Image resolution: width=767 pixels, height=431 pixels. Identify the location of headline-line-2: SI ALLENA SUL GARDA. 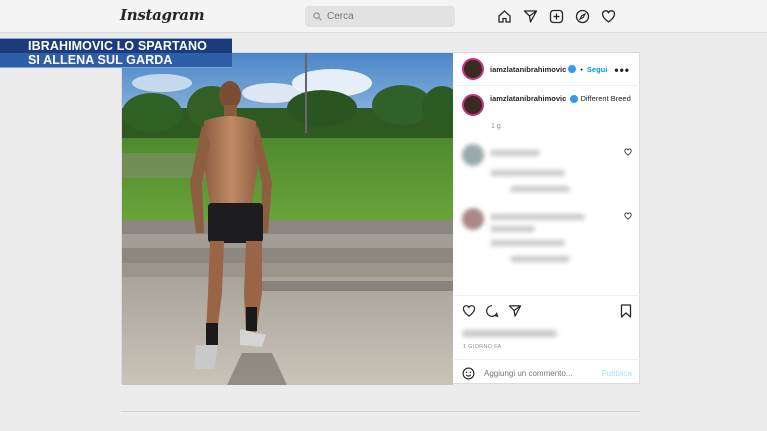
(116, 60).